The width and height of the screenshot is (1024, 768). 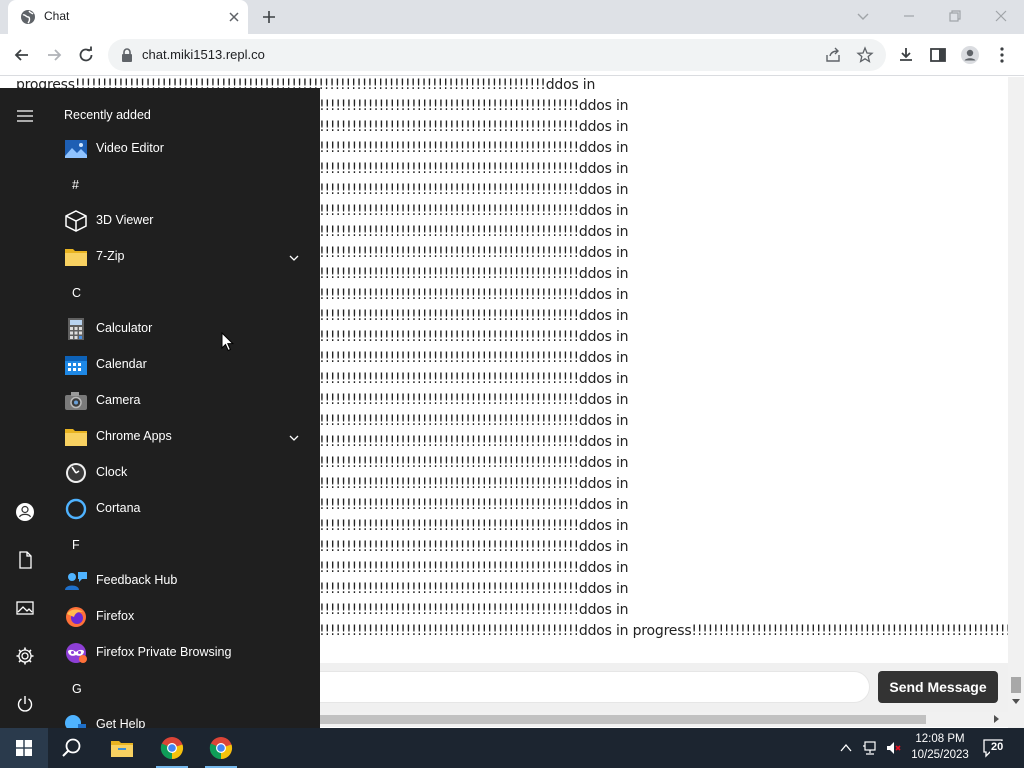 What do you see at coordinates (938, 687) in the screenshot?
I see `send-message-button: Send Message` at bounding box center [938, 687].